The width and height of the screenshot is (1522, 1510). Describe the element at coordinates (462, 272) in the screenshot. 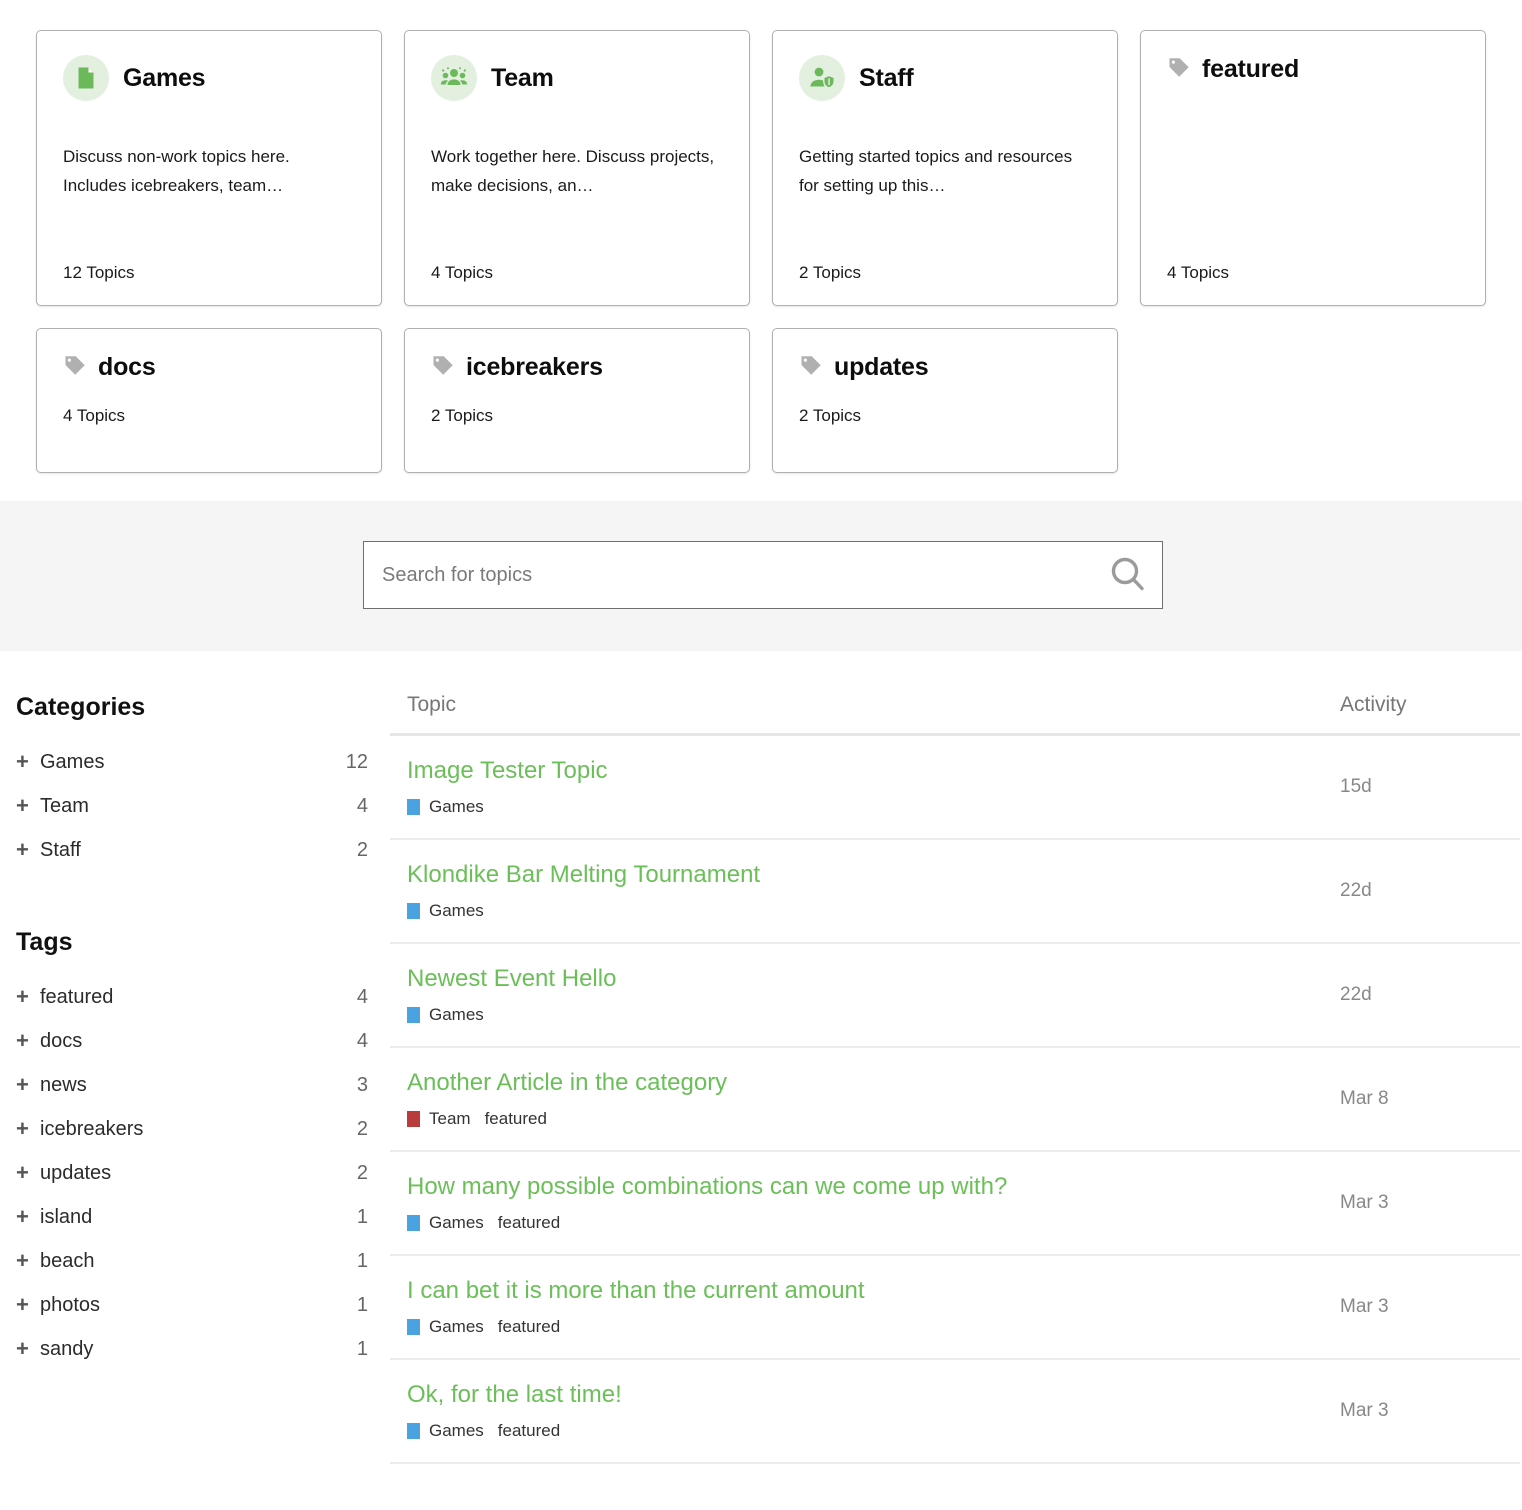

I see `card-topic-count: 4 Topics` at that location.